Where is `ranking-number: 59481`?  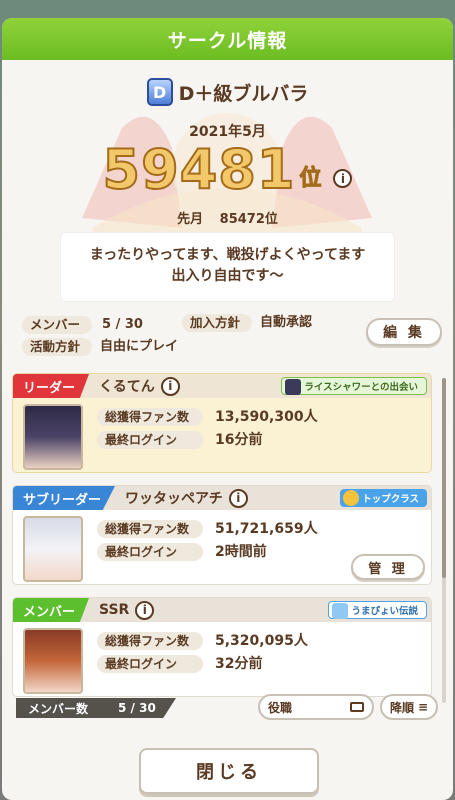
ranking-number: 59481 is located at coordinates (199, 169).